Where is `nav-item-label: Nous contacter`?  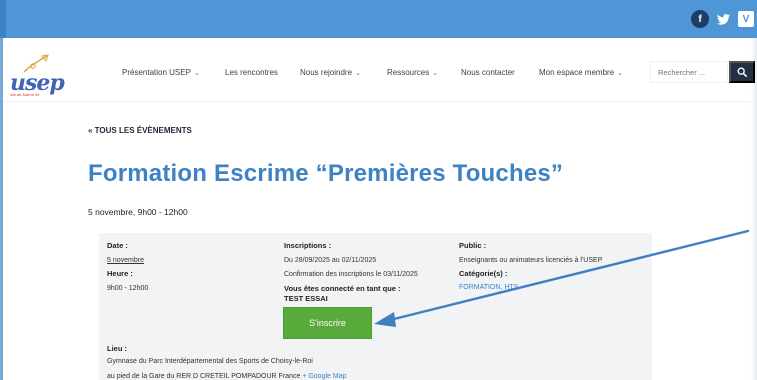 nav-item-label: Nous contacter is located at coordinates (488, 72).